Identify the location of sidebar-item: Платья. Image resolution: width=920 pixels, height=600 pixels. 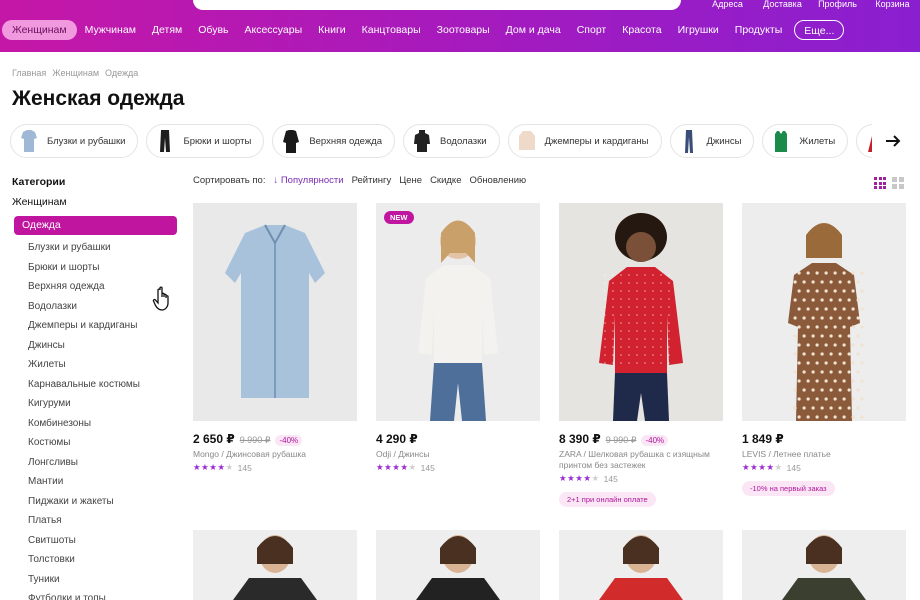
(97, 521).